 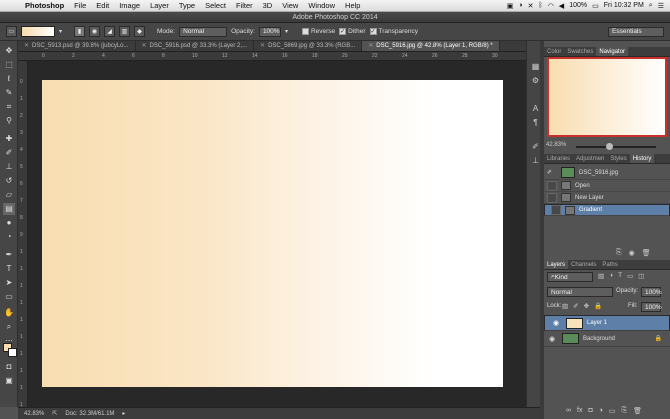 What do you see at coordinates (89, 414) in the screenshot?
I see `doc-size: Doc: 32.3M/61.1M` at bounding box center [89, 414].